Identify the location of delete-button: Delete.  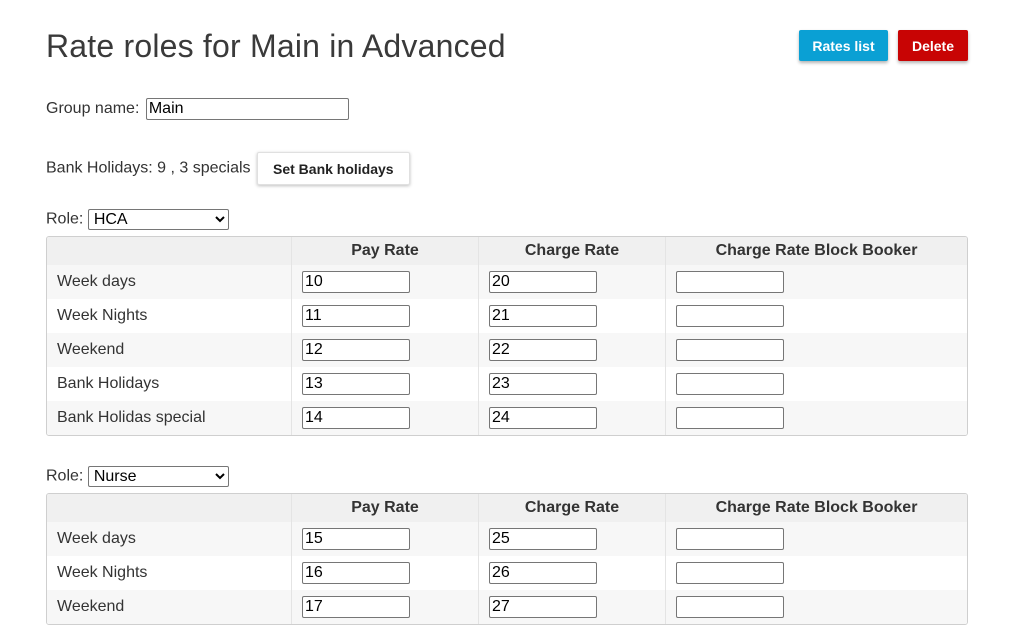
(933, 45).